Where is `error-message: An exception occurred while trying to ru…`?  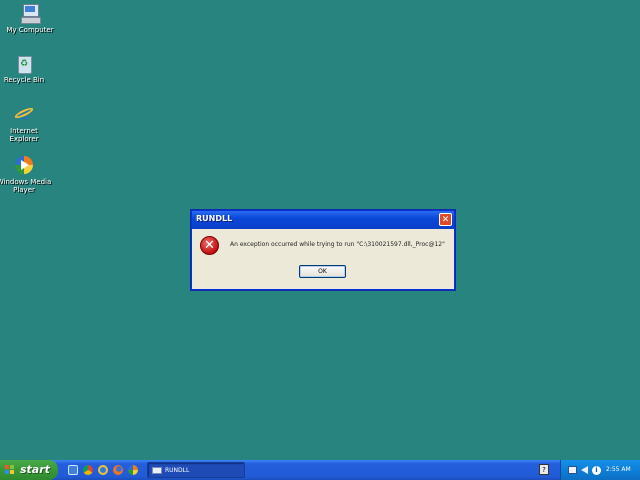 error-message: An exception occurred while trying to ru… is located at coordinates (337, 244).